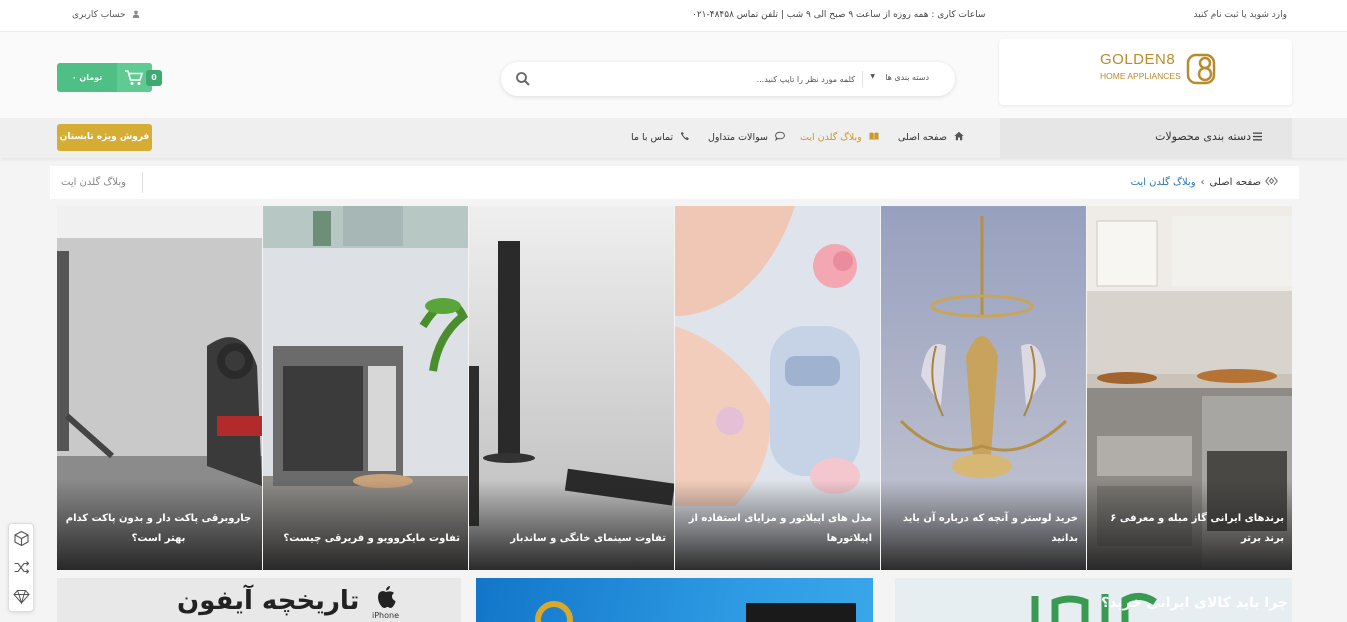  I want to click on search-divider, so click(862, 79).